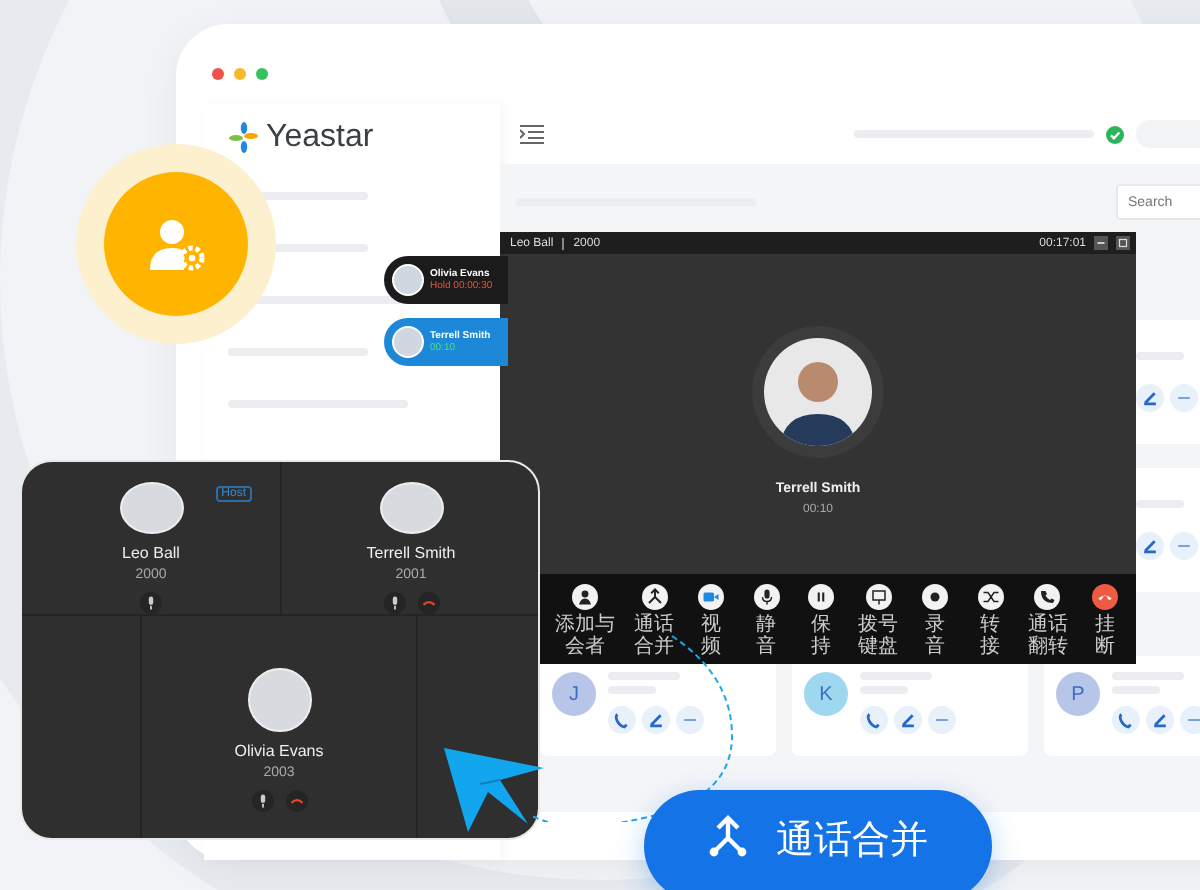 The height and width of the screenshot is (890, 1200). Describe the element at coordinates (262, 74) in the screenshot. I see `maximize-dot-icon` at that location.